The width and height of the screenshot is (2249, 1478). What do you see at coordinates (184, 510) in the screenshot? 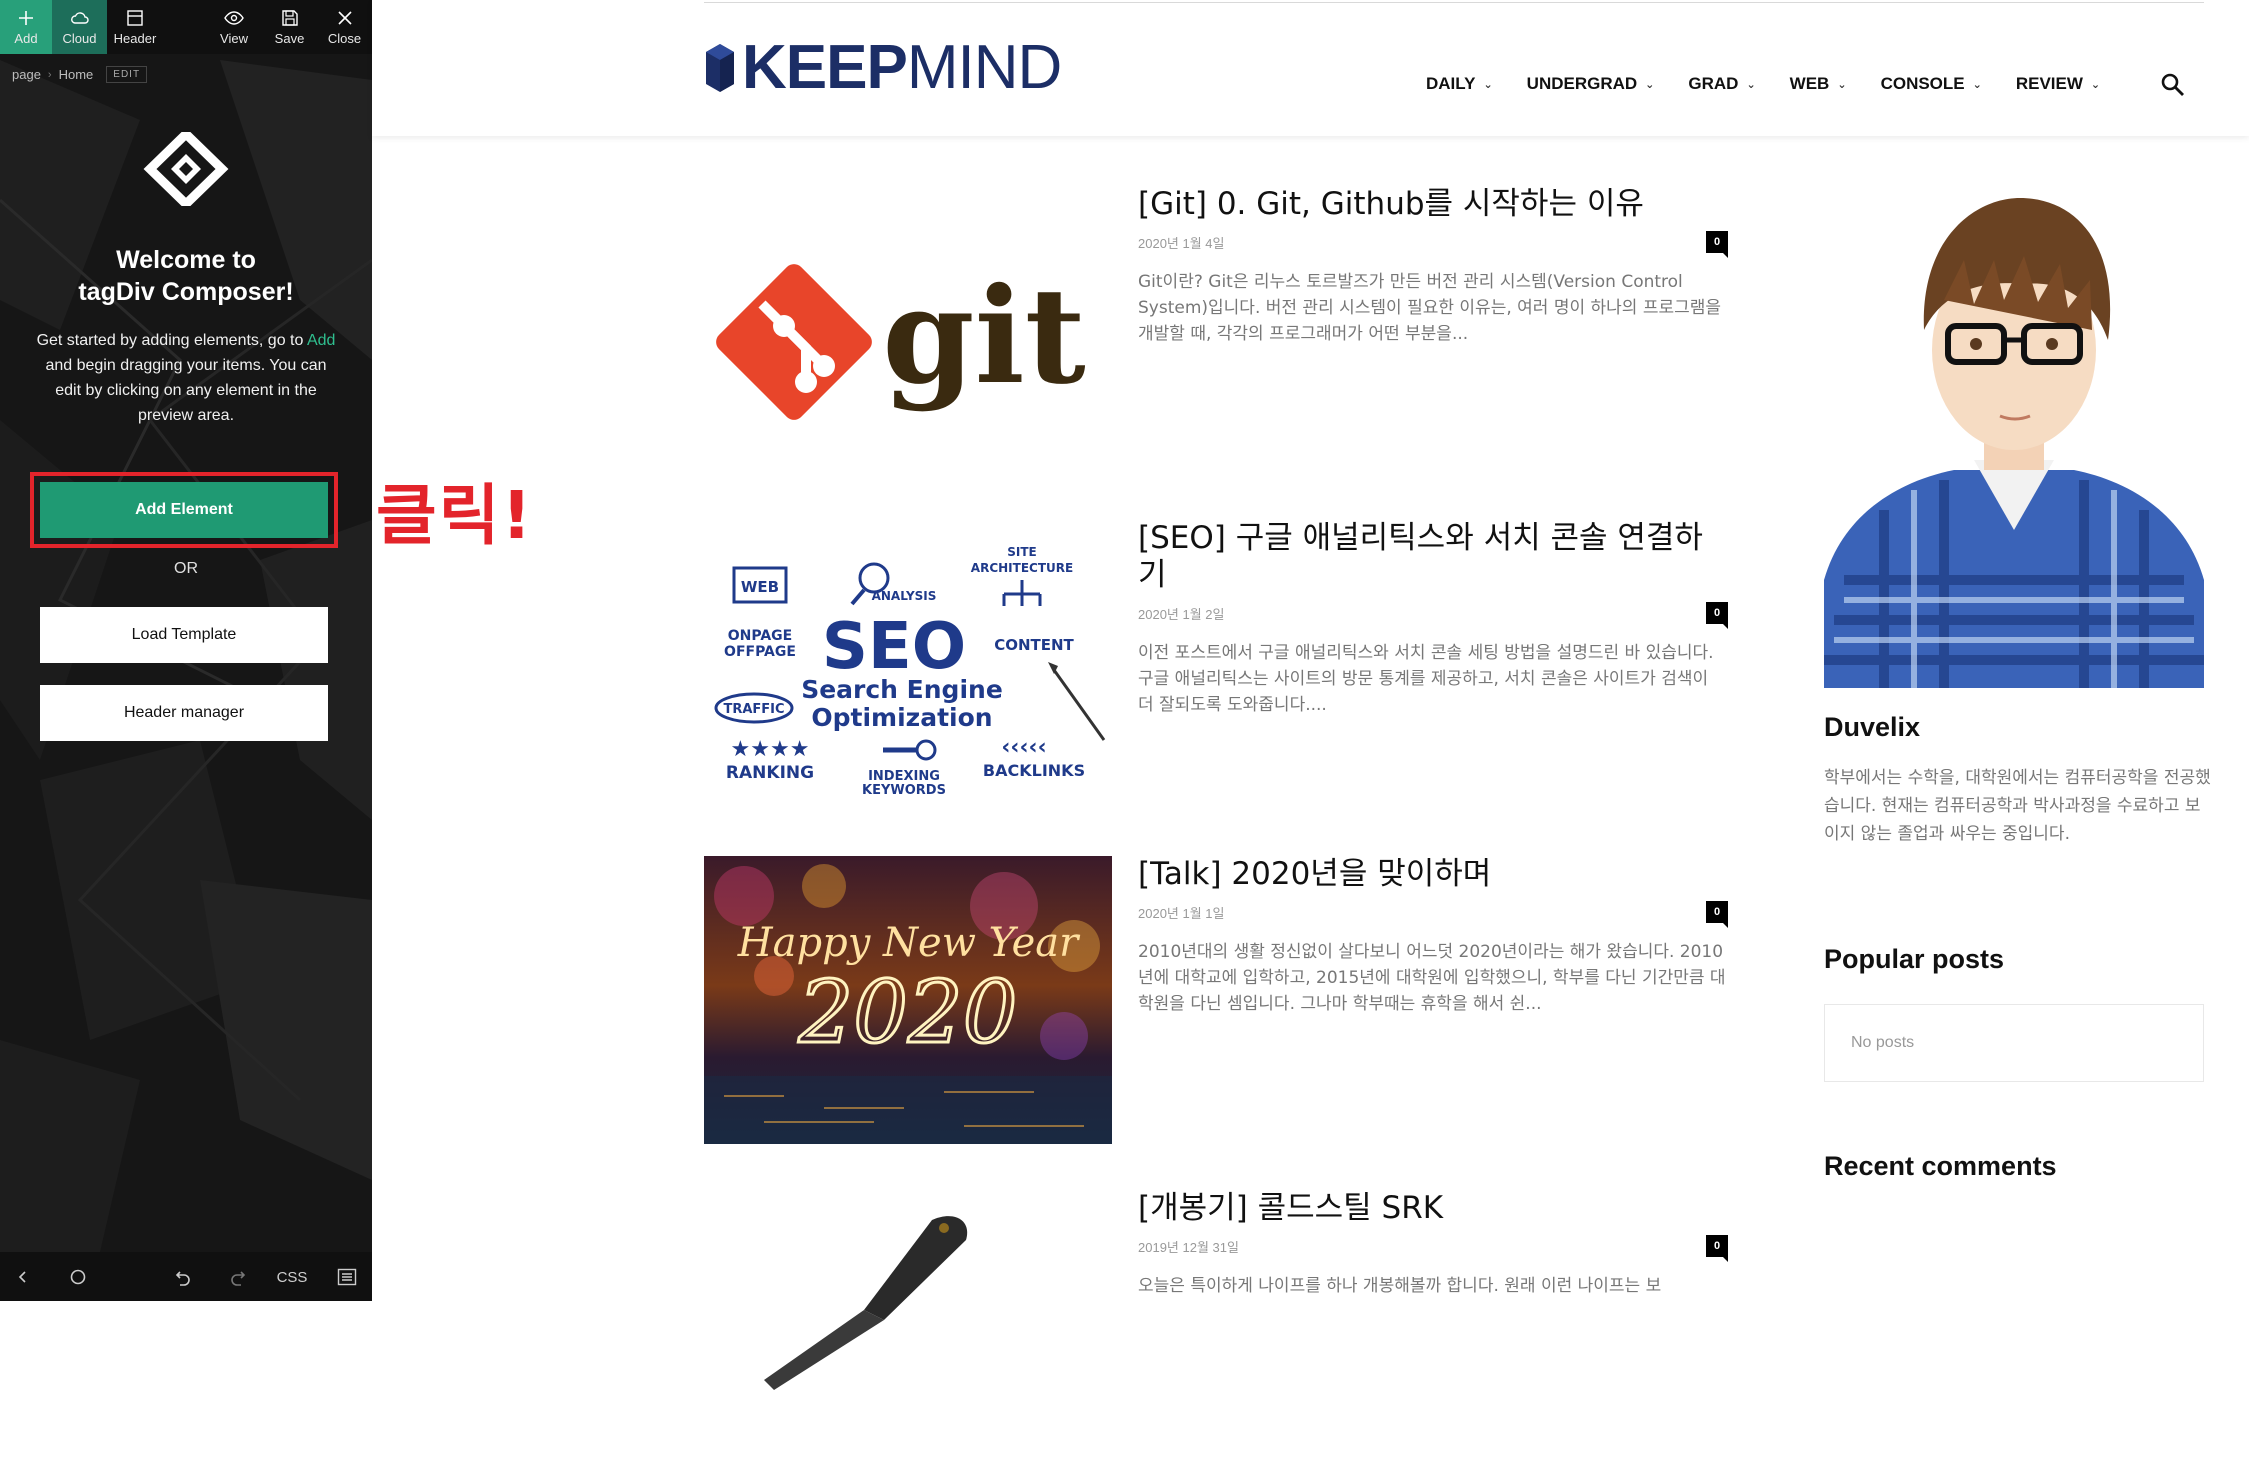
I see `add-element-button: Add Element` at bounding box center [184, 510].